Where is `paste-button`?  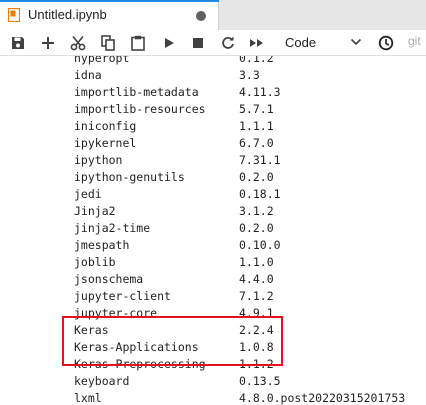
paste-button is located at coordinates (138, 42).